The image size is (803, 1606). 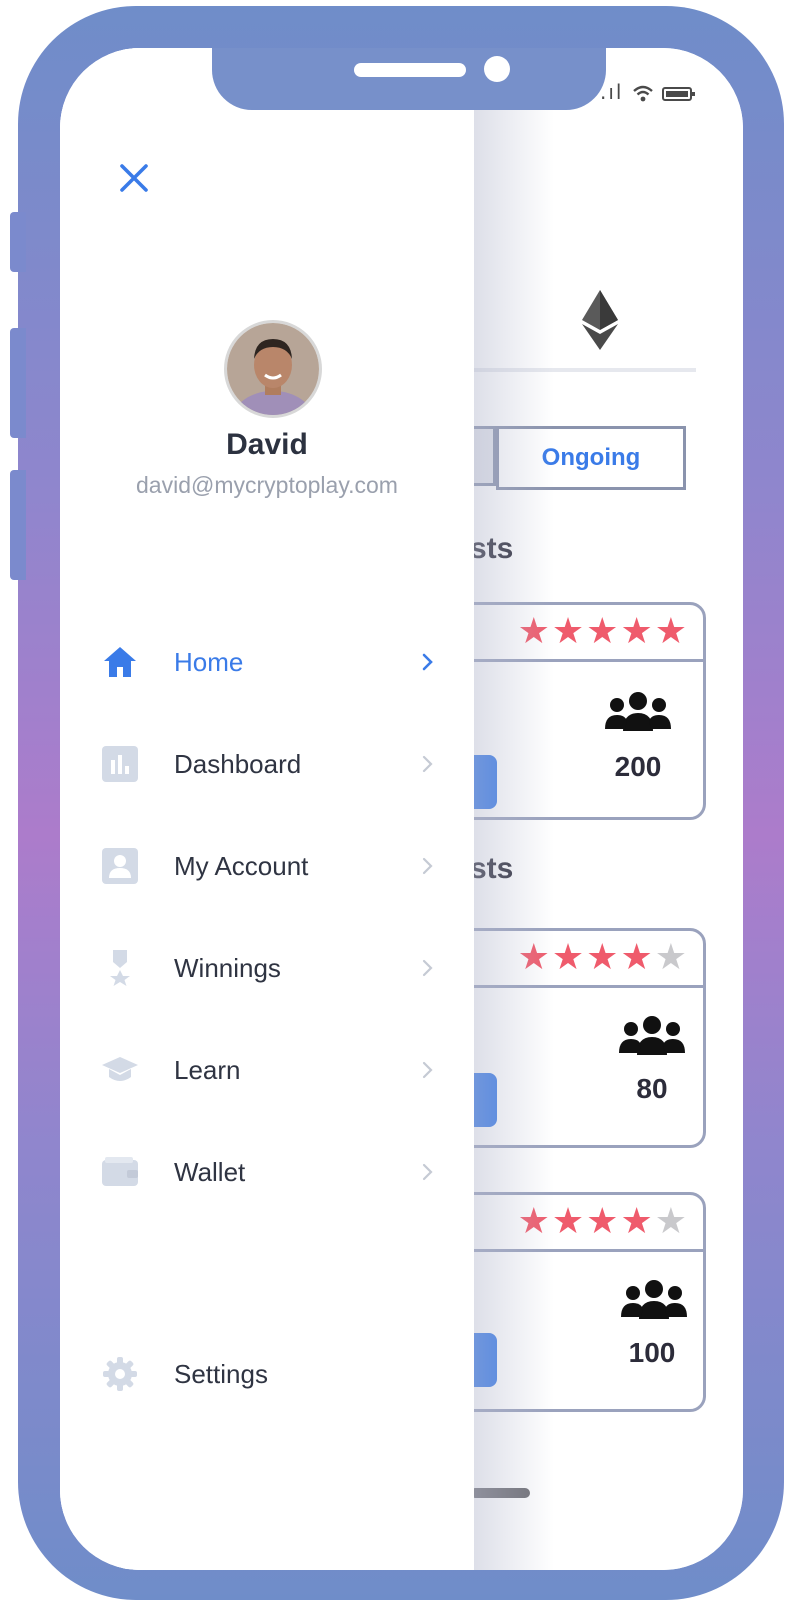 I want to click on wallet-icon, so click(x=120, y=1172).